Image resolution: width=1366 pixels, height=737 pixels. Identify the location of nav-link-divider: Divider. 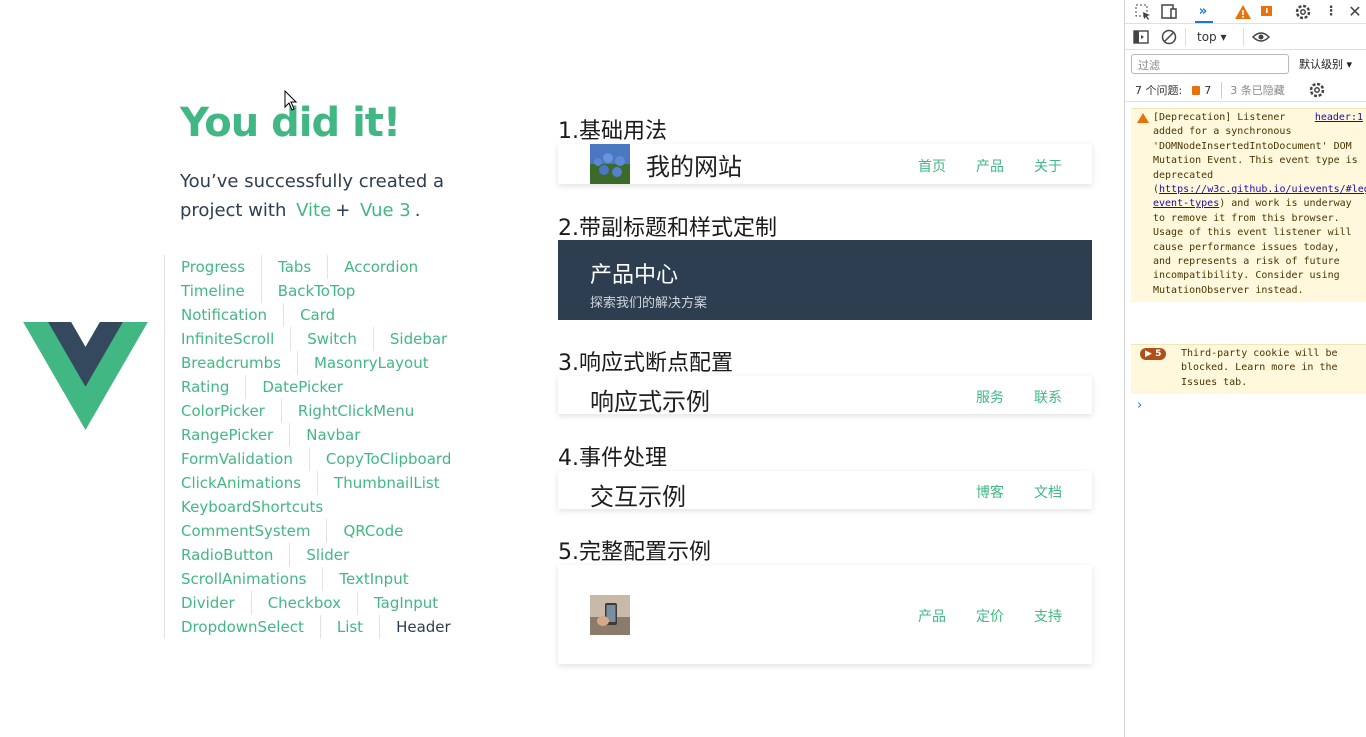
(208, 603).